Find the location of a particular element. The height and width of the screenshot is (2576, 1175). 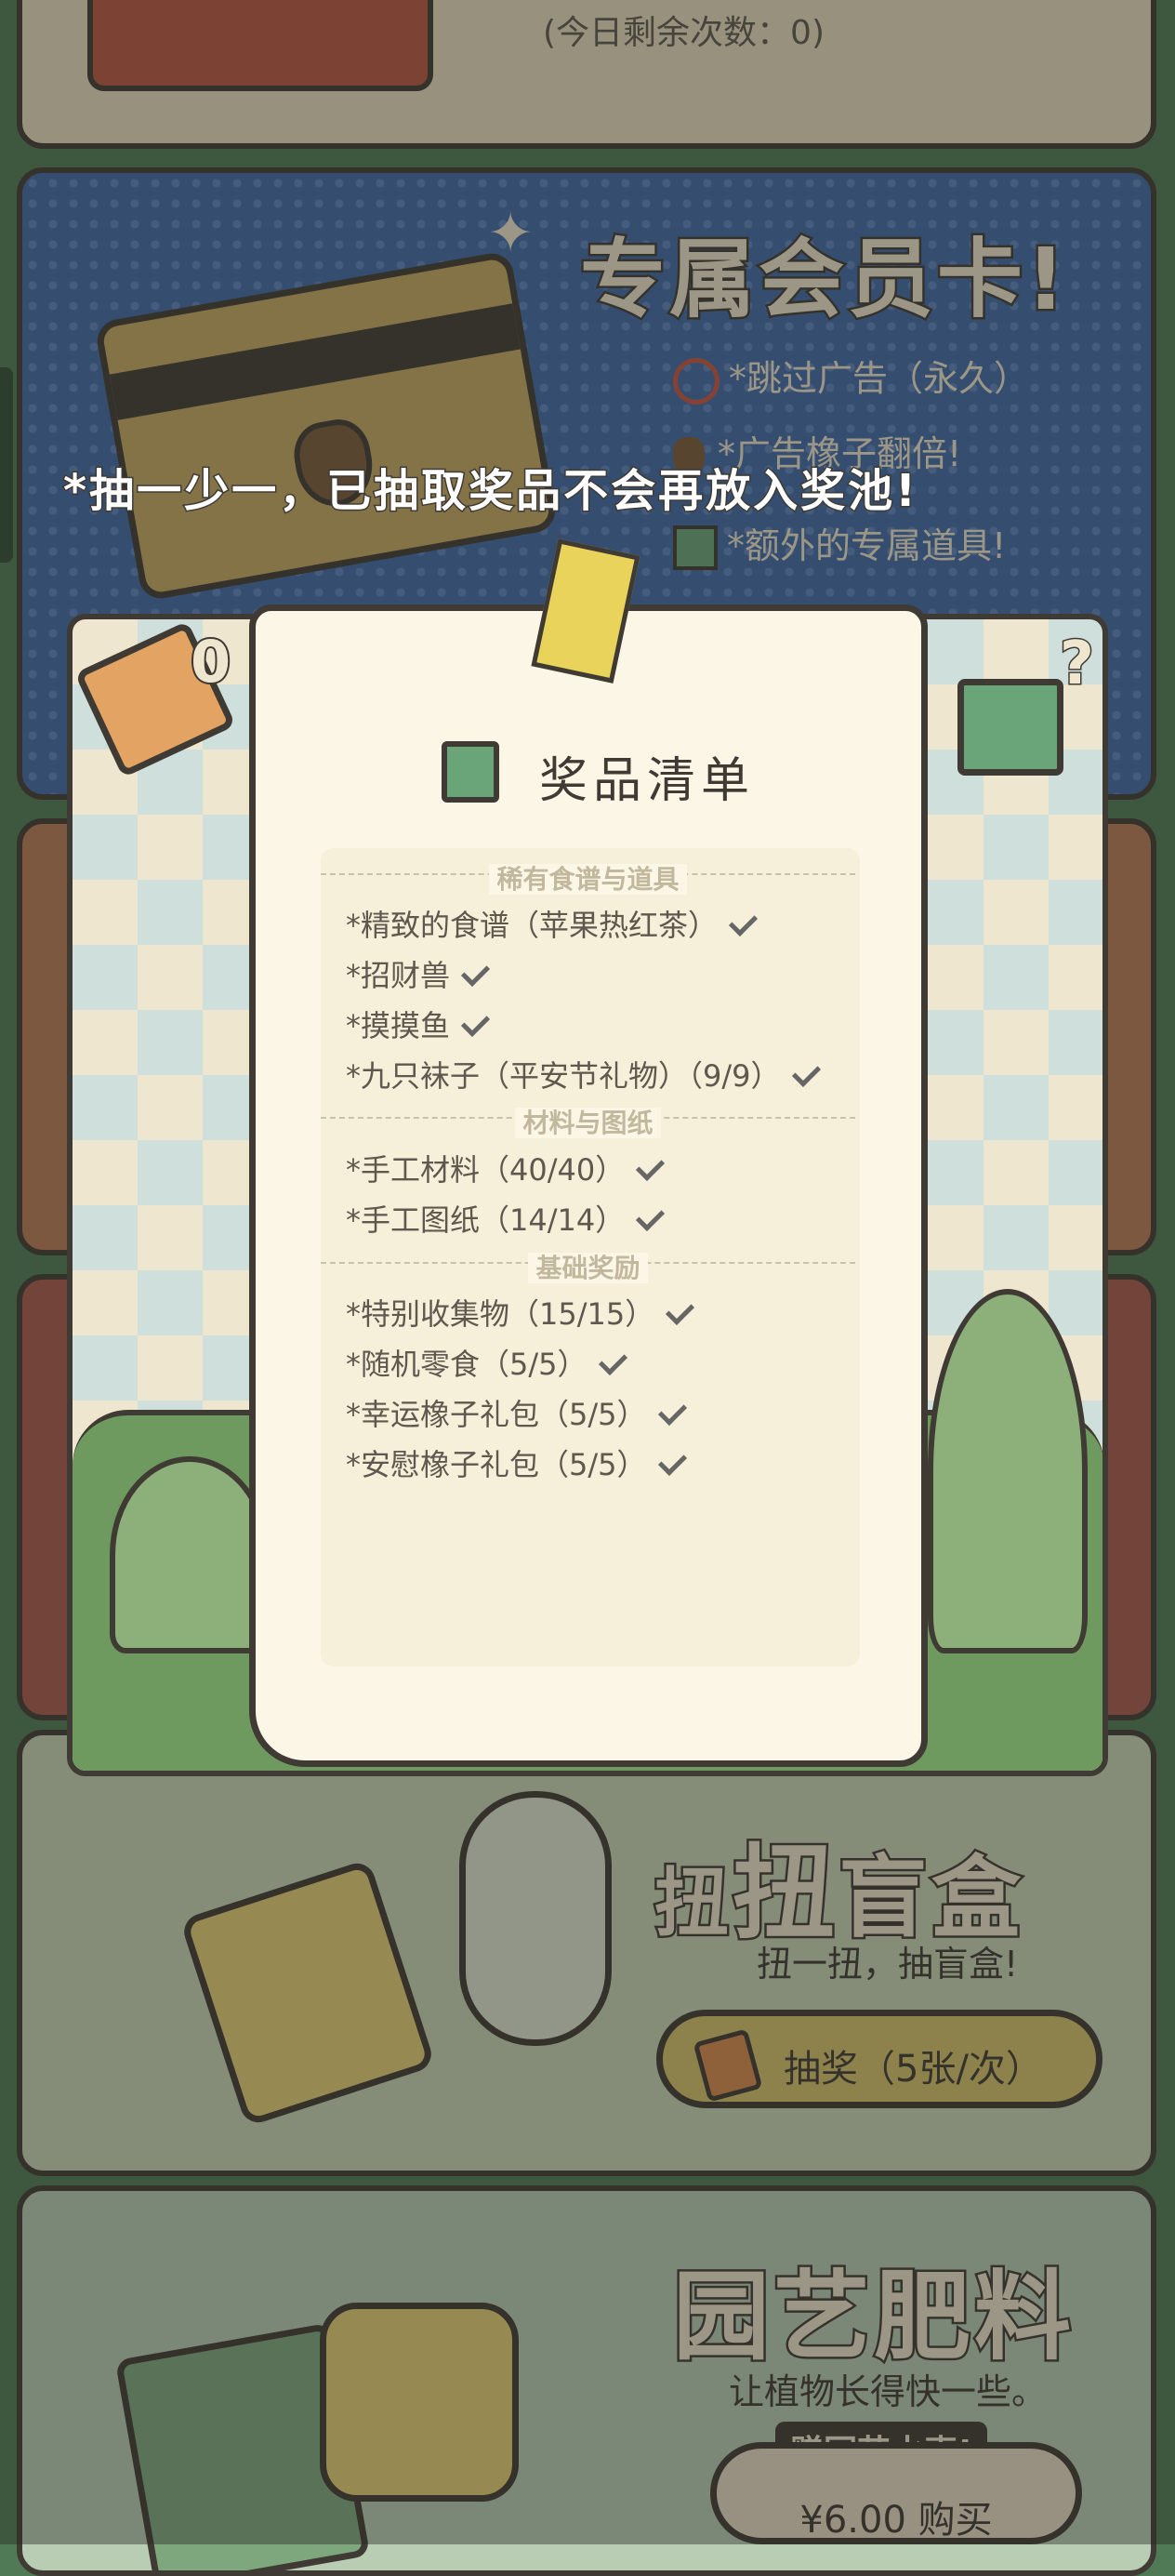

top-shop-card: (今日剩余次数：0) is located at coordinates (586, 74).